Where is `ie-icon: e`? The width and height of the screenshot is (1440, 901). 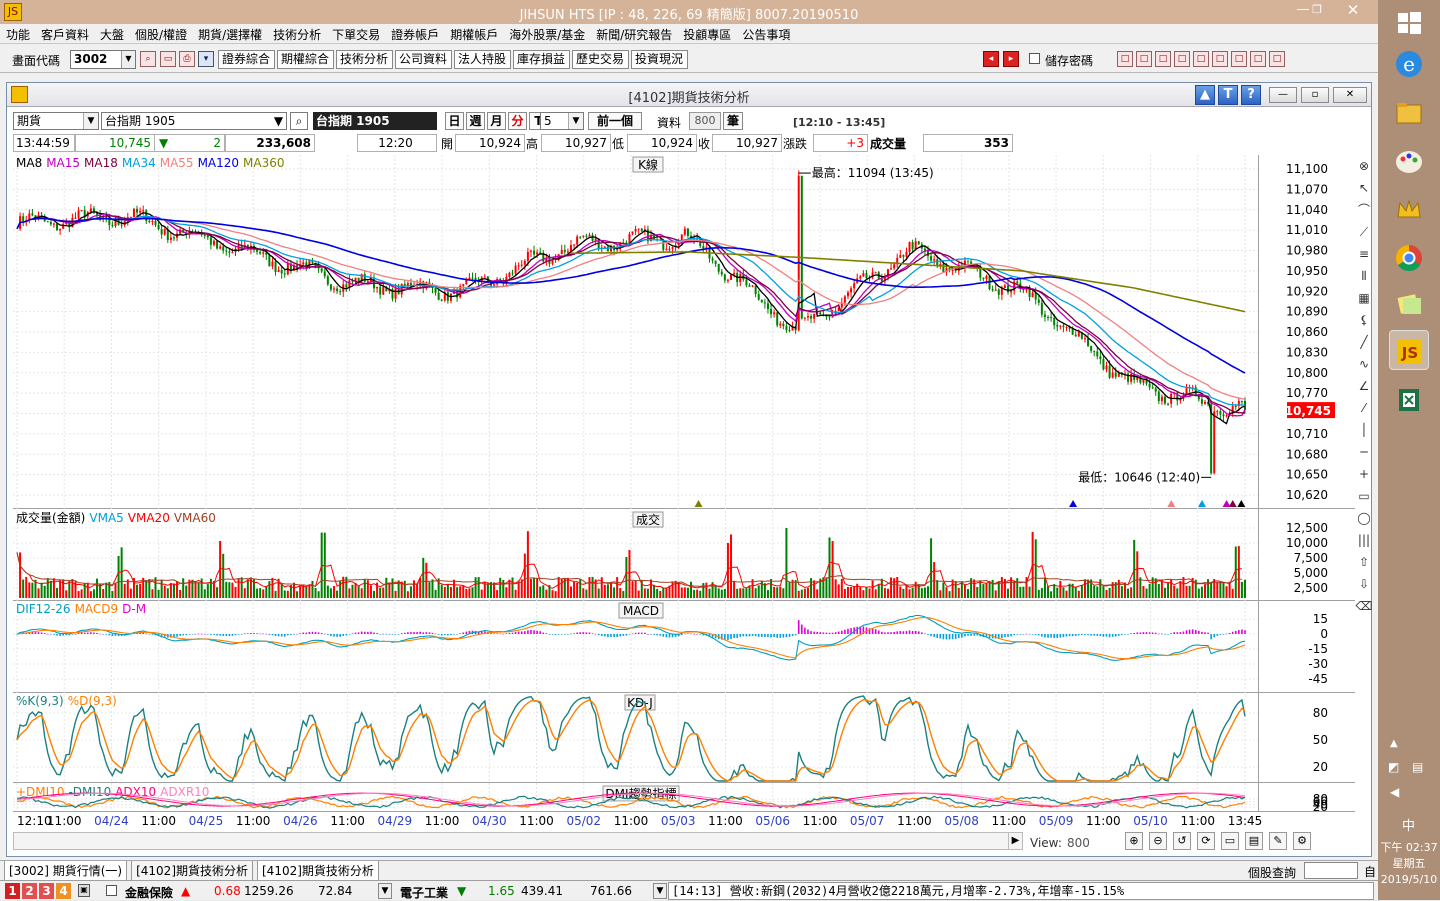 ie-icon: e is located at coordinates (1409, 64).